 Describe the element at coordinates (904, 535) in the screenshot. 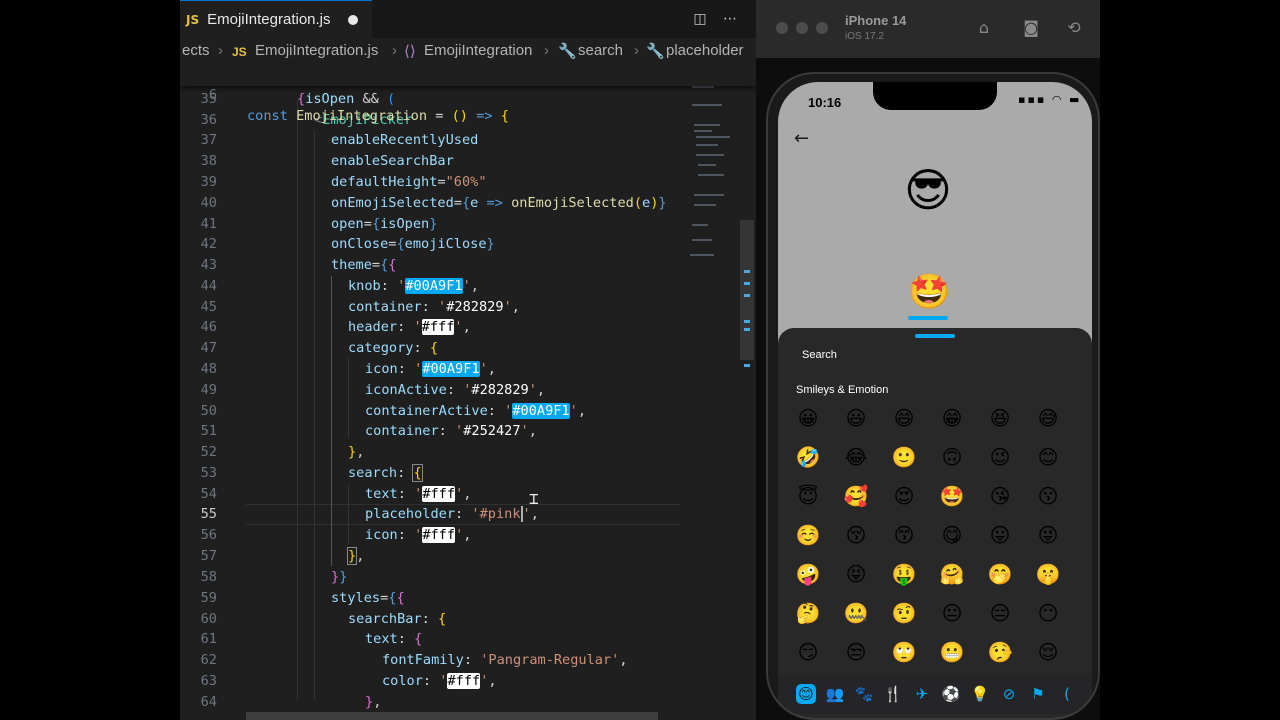

I see `emoji-cell: 😙` at that location.